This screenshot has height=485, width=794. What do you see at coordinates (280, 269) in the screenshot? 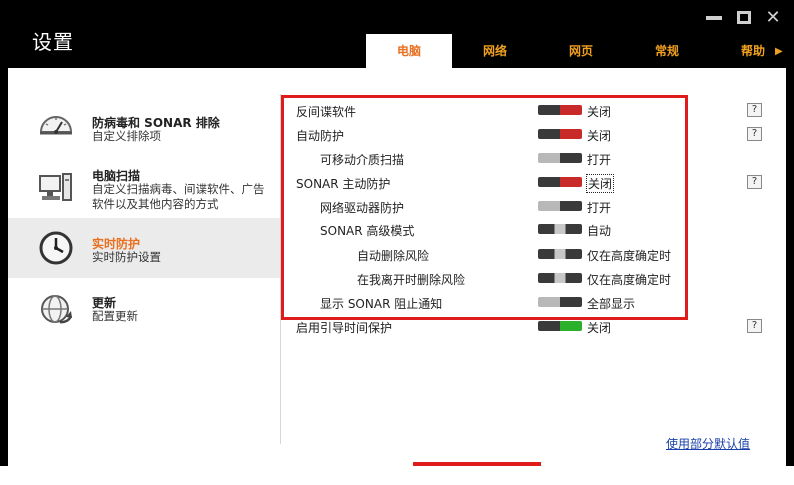
I see `panel-divider` at bounding box center [280, 269].